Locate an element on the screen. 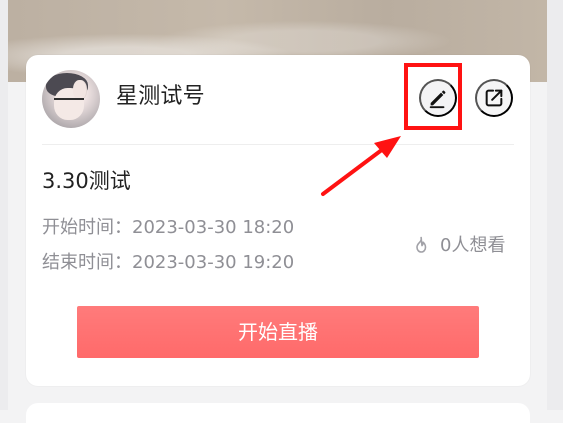 The width and height of the screenshot is (563, 423). event-title: 3.30测试 is located at coordinates (86, 181).